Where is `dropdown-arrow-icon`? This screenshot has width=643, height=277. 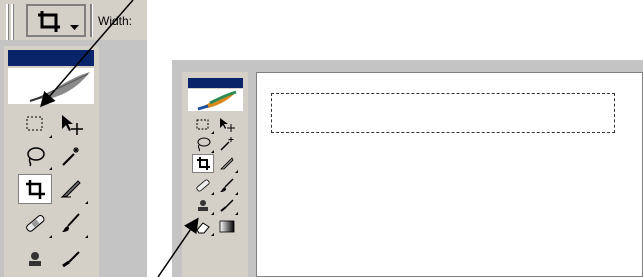 dropdown-arrow-icon is located at coordinates (74, 27).